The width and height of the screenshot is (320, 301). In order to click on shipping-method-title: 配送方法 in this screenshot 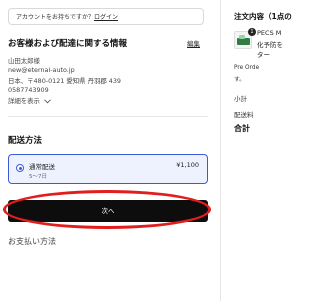, I will do `click(25, 141)`.